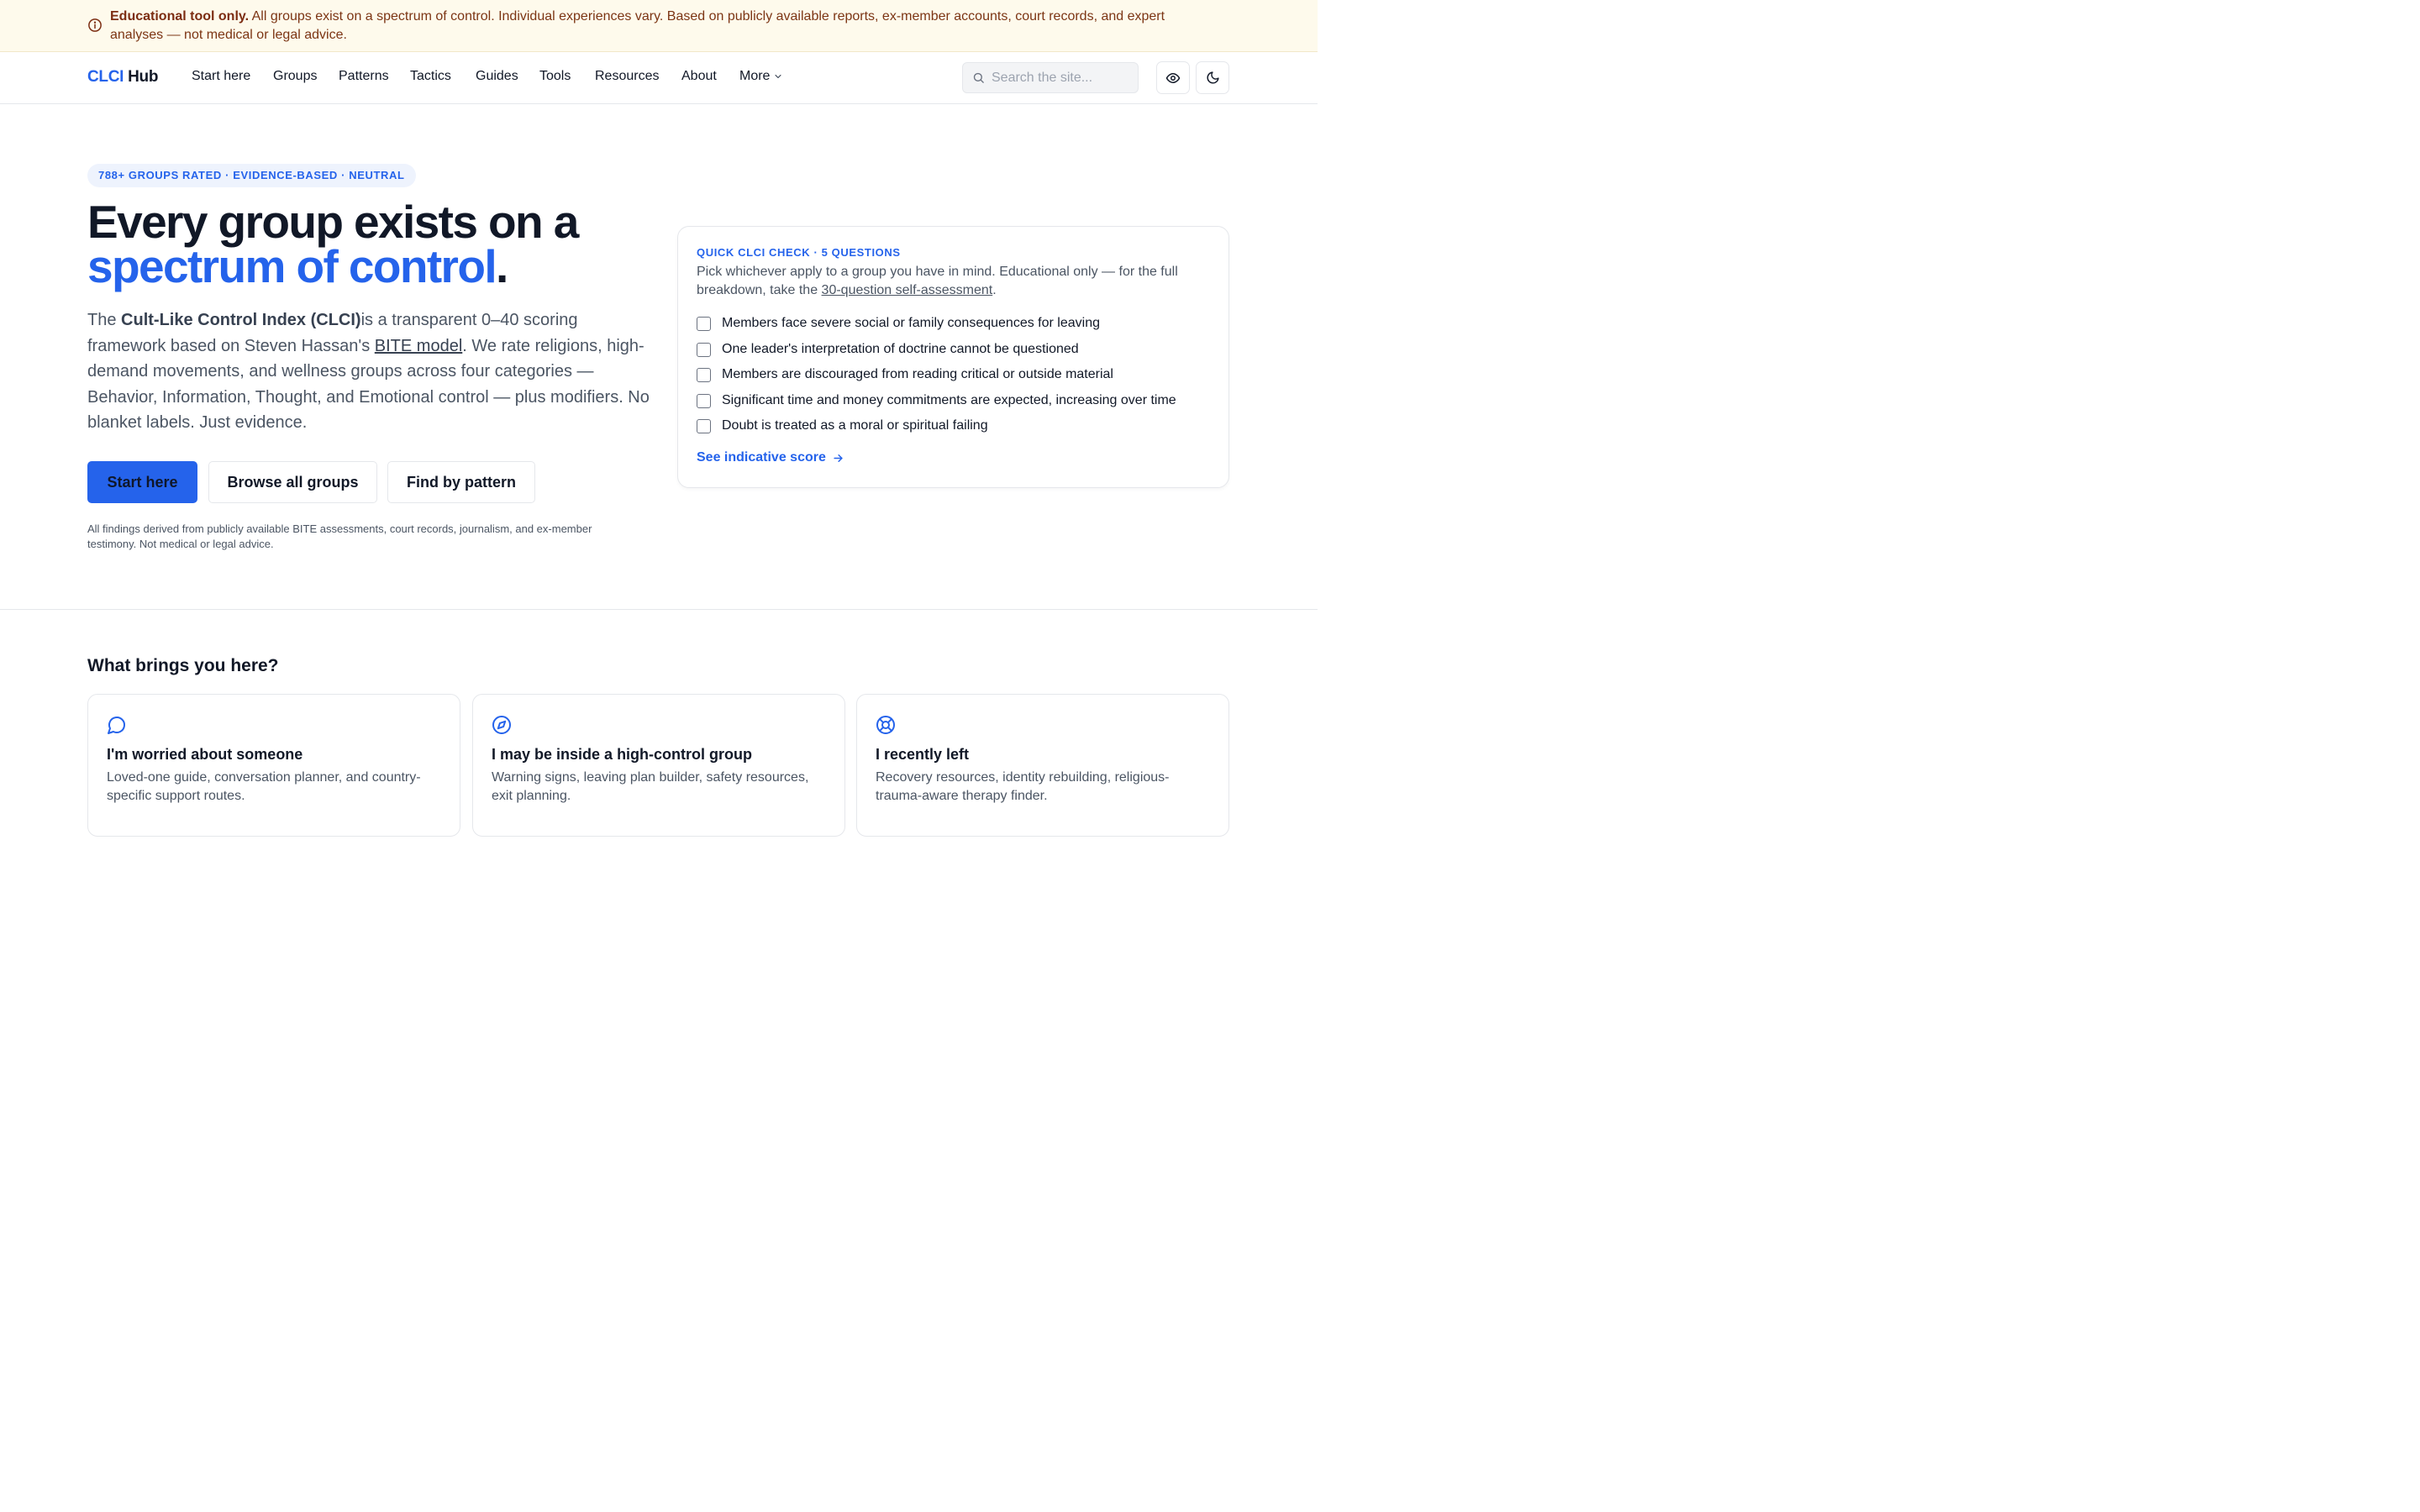 The image size is (2420, 1512). What do you see at coordinates (364, 76) in the screenshot?
I see `nav-patterns: Patterns` at bounding box center [364, 76].